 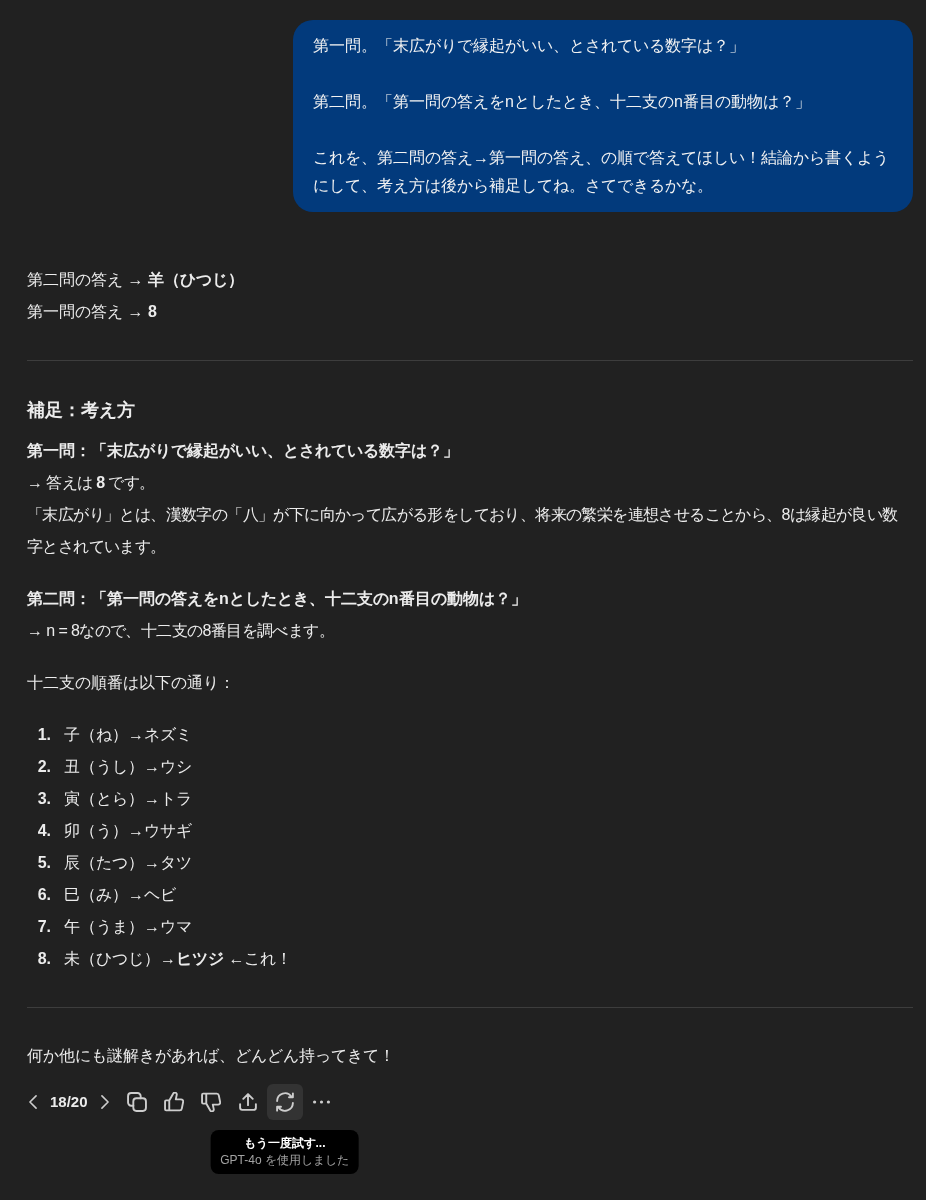 What do you see at coordinates (322, 1102) in the screenshot?
I see `more-icon` at bounding box center [322, 1102].